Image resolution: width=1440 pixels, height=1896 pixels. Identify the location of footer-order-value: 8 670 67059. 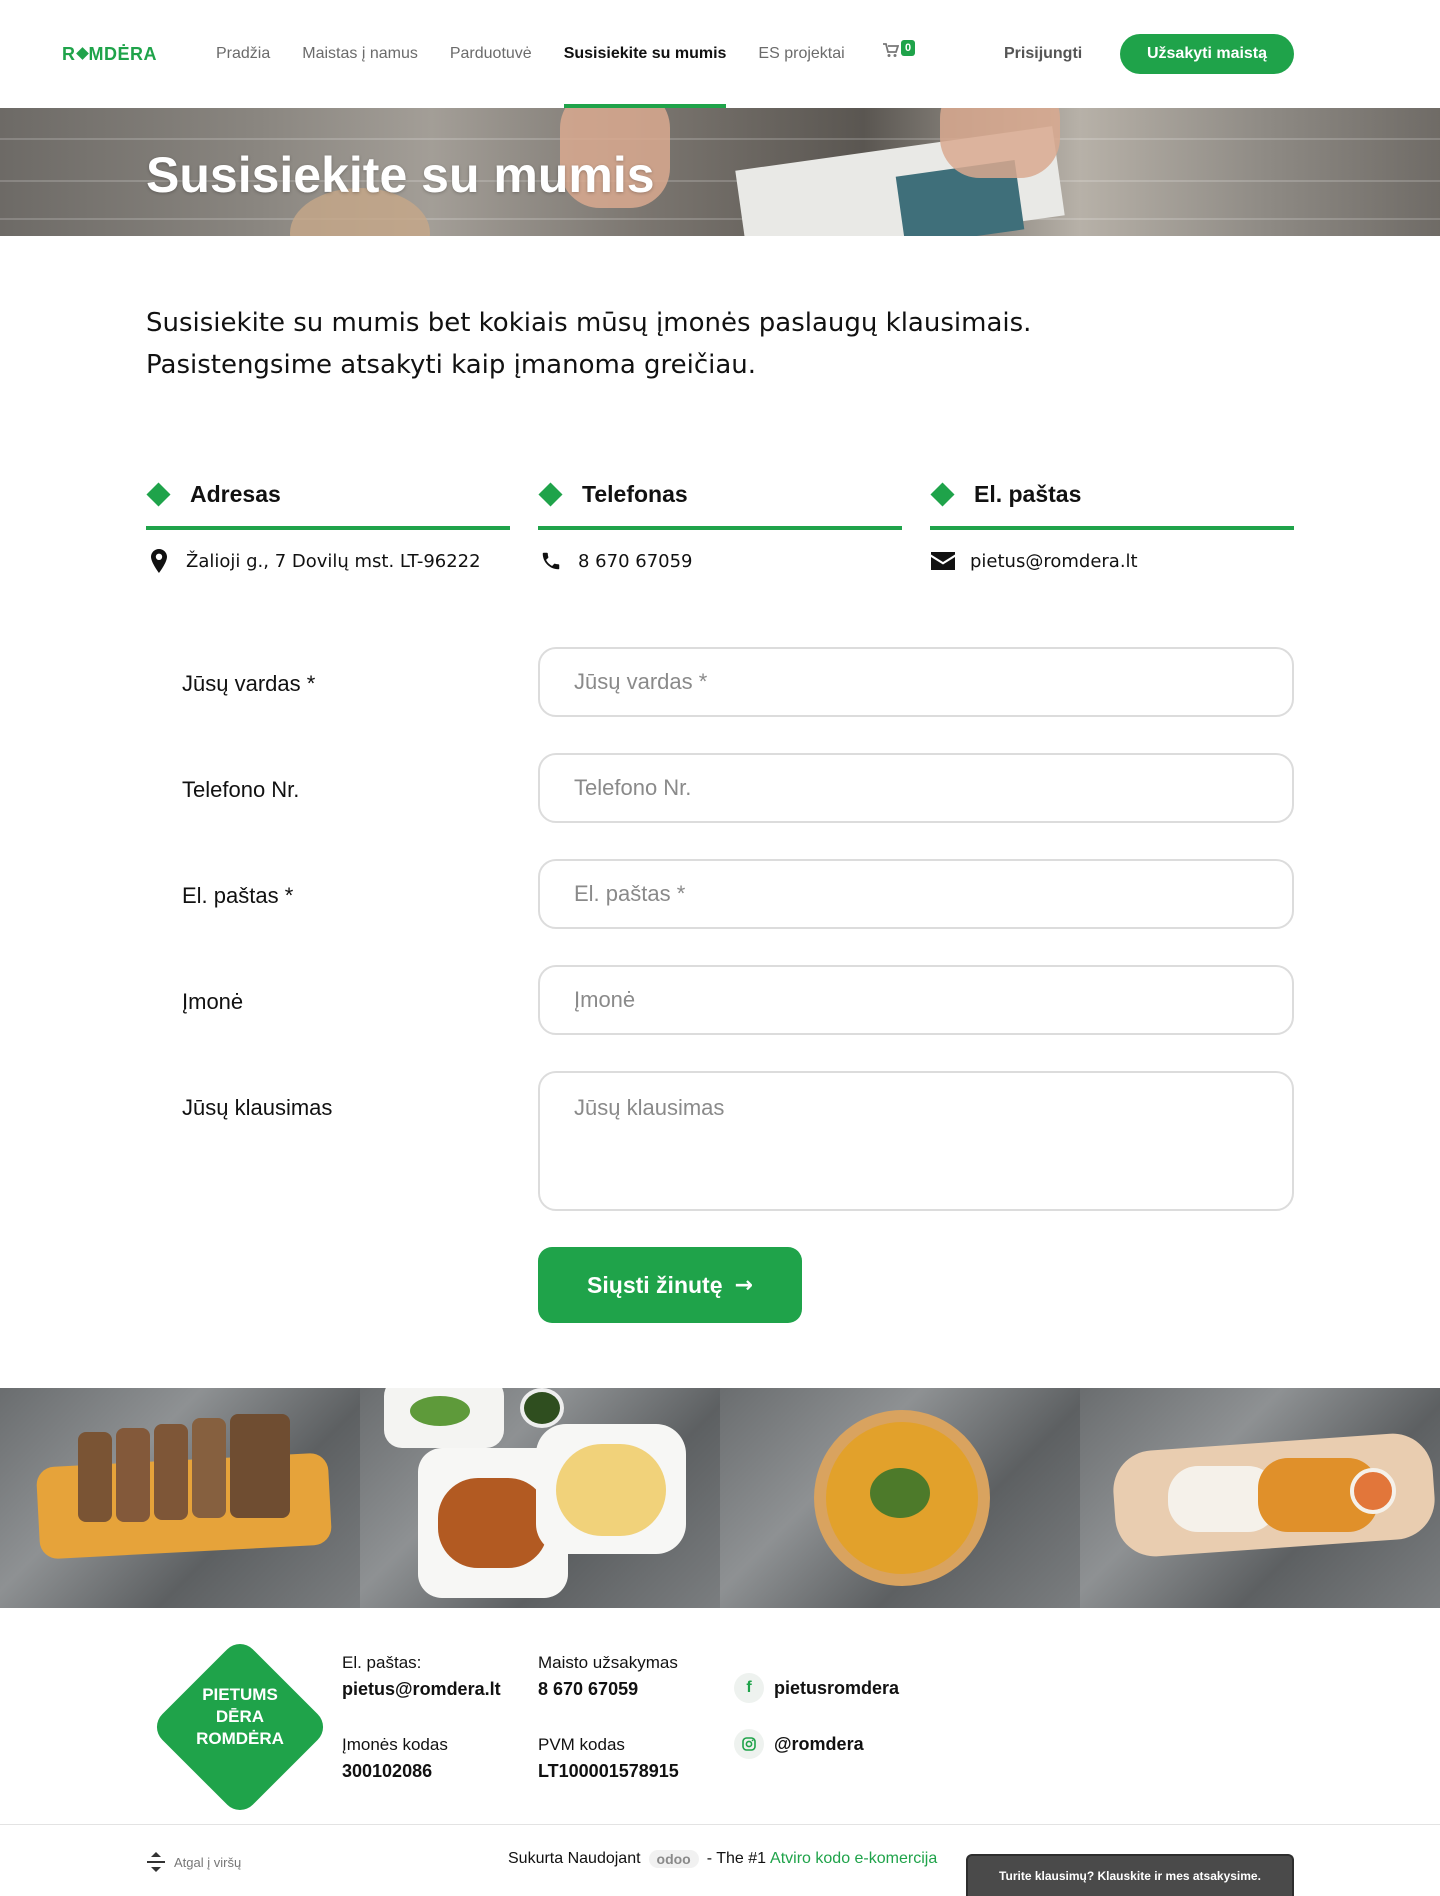
(608, 1689).